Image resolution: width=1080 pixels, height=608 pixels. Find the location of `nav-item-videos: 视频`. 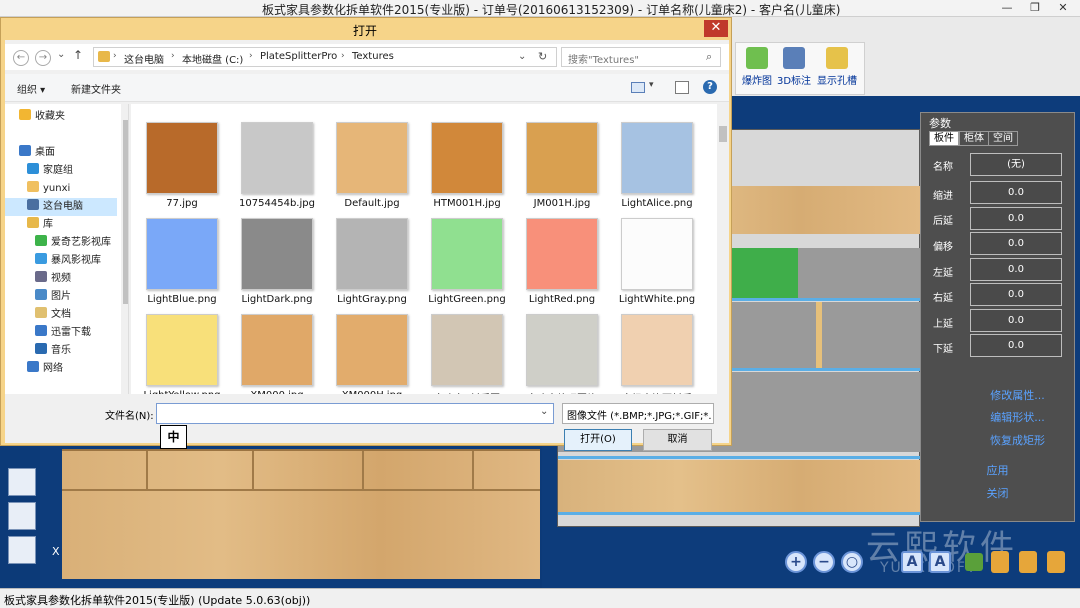

nav-item-videos: 视频 is located at coordinates (81, 279).